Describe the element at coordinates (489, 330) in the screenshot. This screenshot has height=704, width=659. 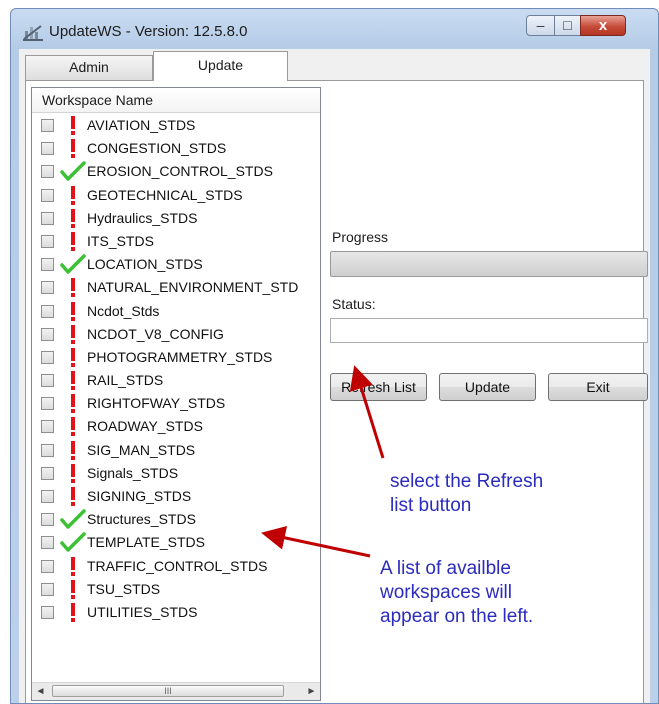
I see `status-field` at that location.